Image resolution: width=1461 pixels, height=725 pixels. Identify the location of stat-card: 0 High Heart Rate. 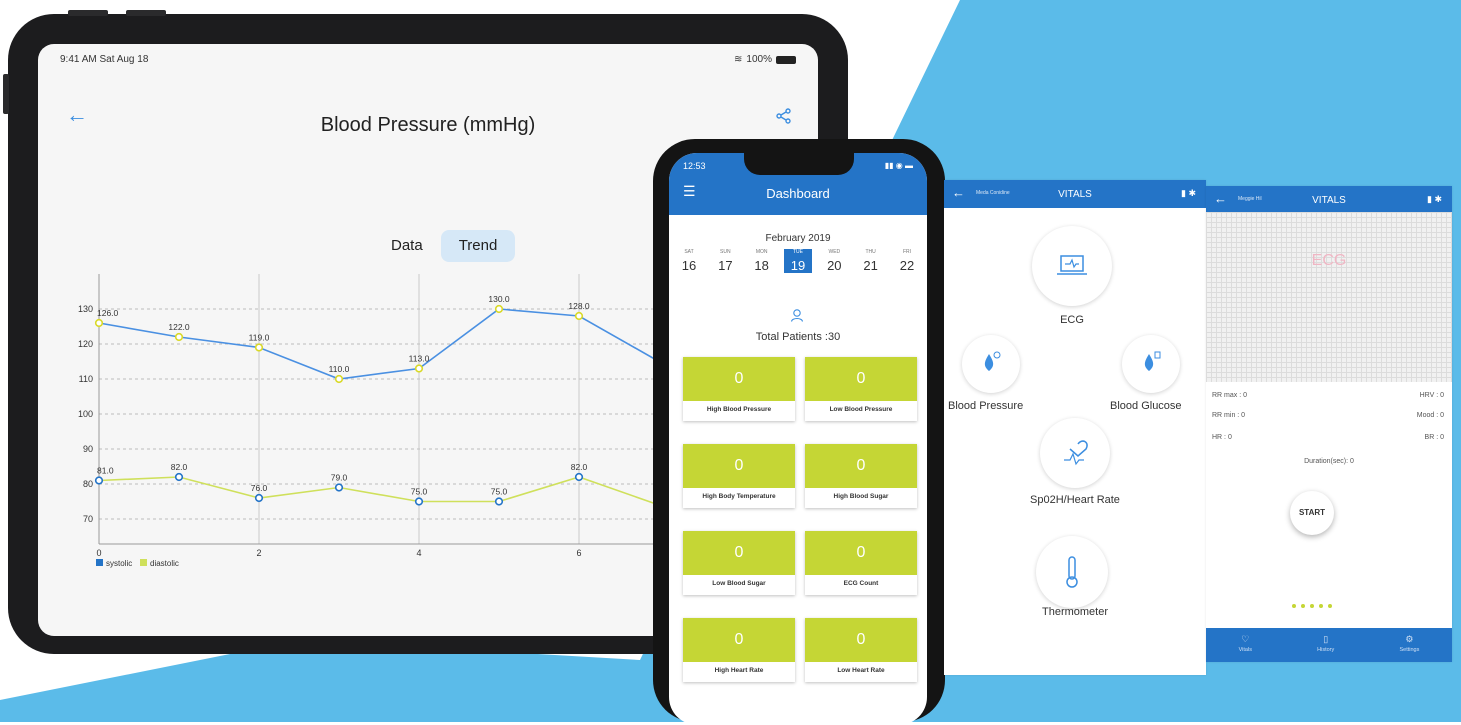
(739, 650).